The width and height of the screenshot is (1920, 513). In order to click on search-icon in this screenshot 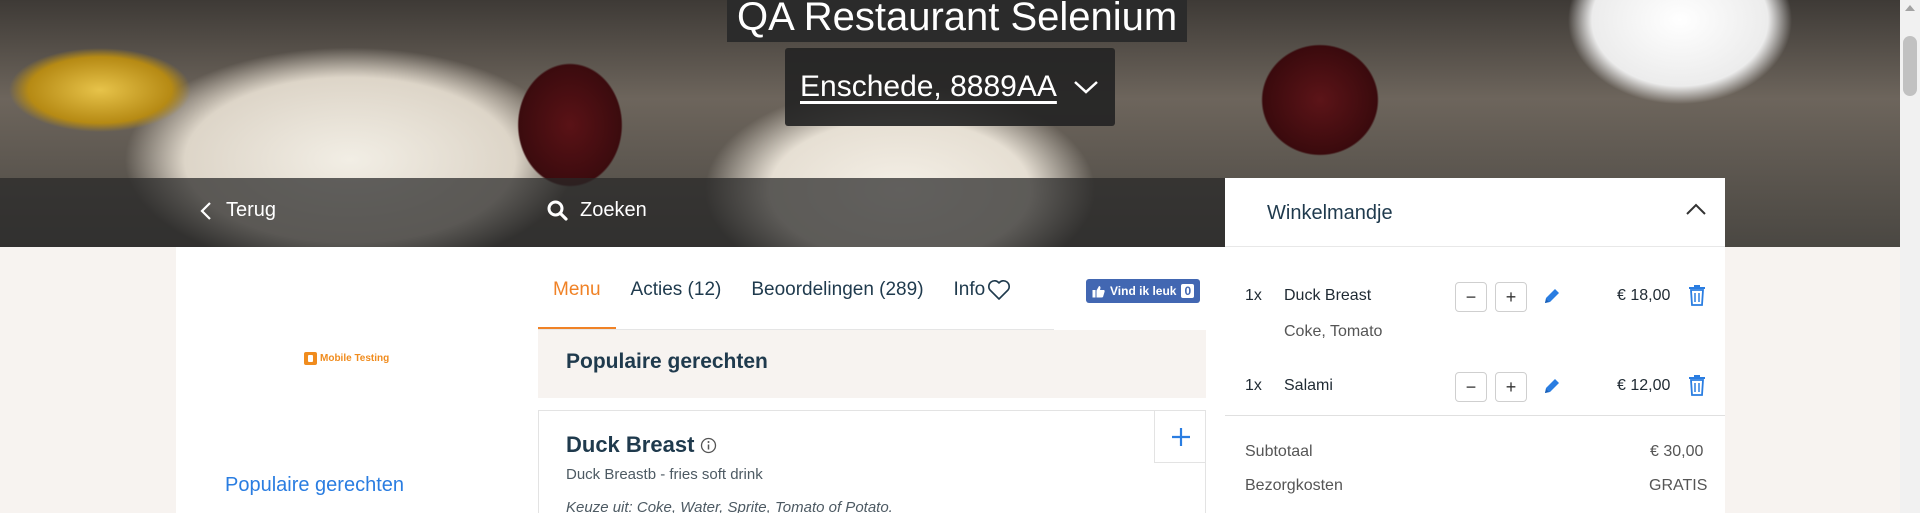, I will do `click(557, 210)`.